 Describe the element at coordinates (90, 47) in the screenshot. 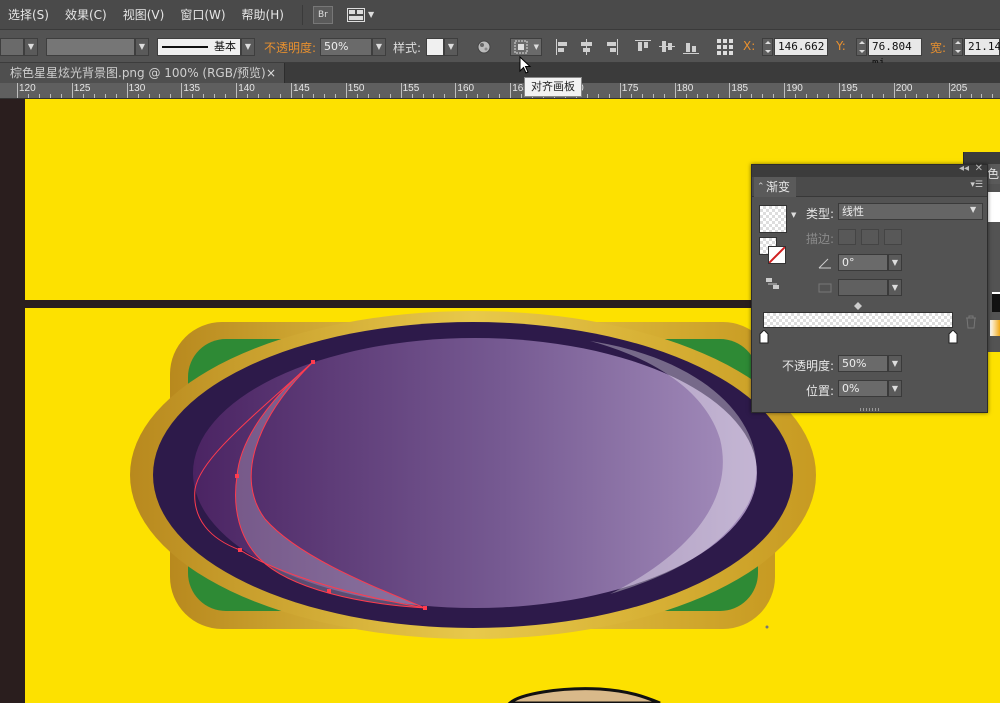

I see `stroke-weight-dropdown` at that location.